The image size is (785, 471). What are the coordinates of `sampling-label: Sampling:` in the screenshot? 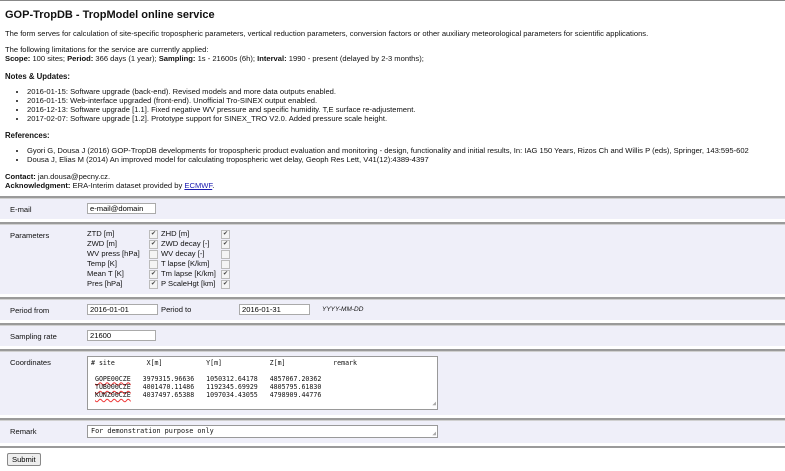 It's located at (177, 58).